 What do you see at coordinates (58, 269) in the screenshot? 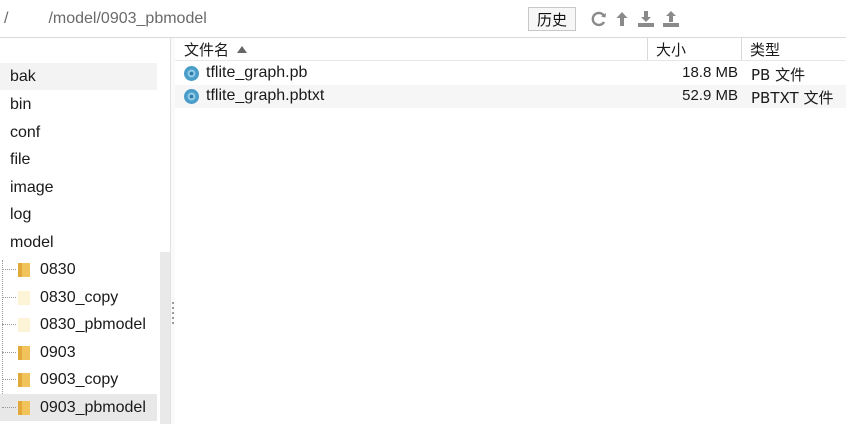
I see `tree-item-label: 0830` at bounding box center [58, 269].